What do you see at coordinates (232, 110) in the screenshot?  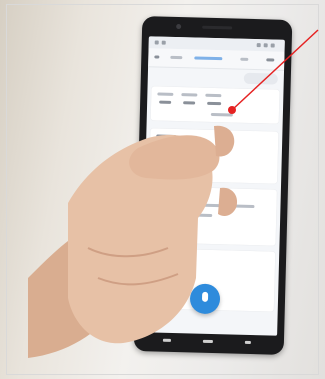 I see `annotation-dot` at bounding box center [232, 110].